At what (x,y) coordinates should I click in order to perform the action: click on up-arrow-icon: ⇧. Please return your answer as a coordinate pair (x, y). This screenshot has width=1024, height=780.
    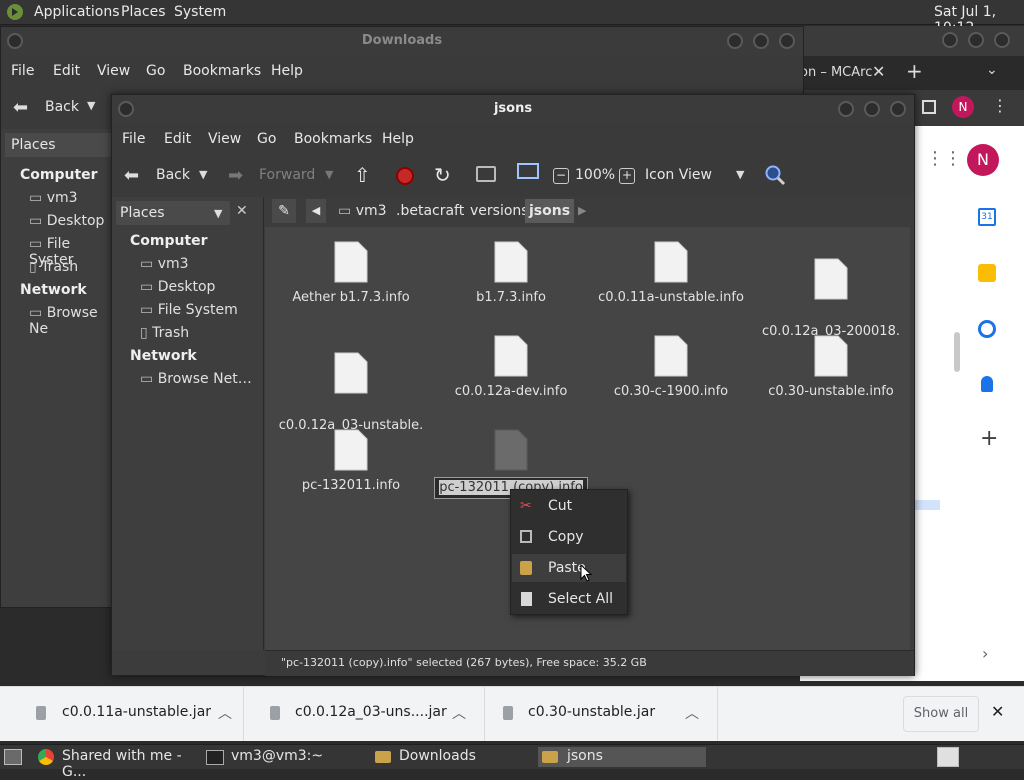
    Looking at the image, I should click on (362, 175).